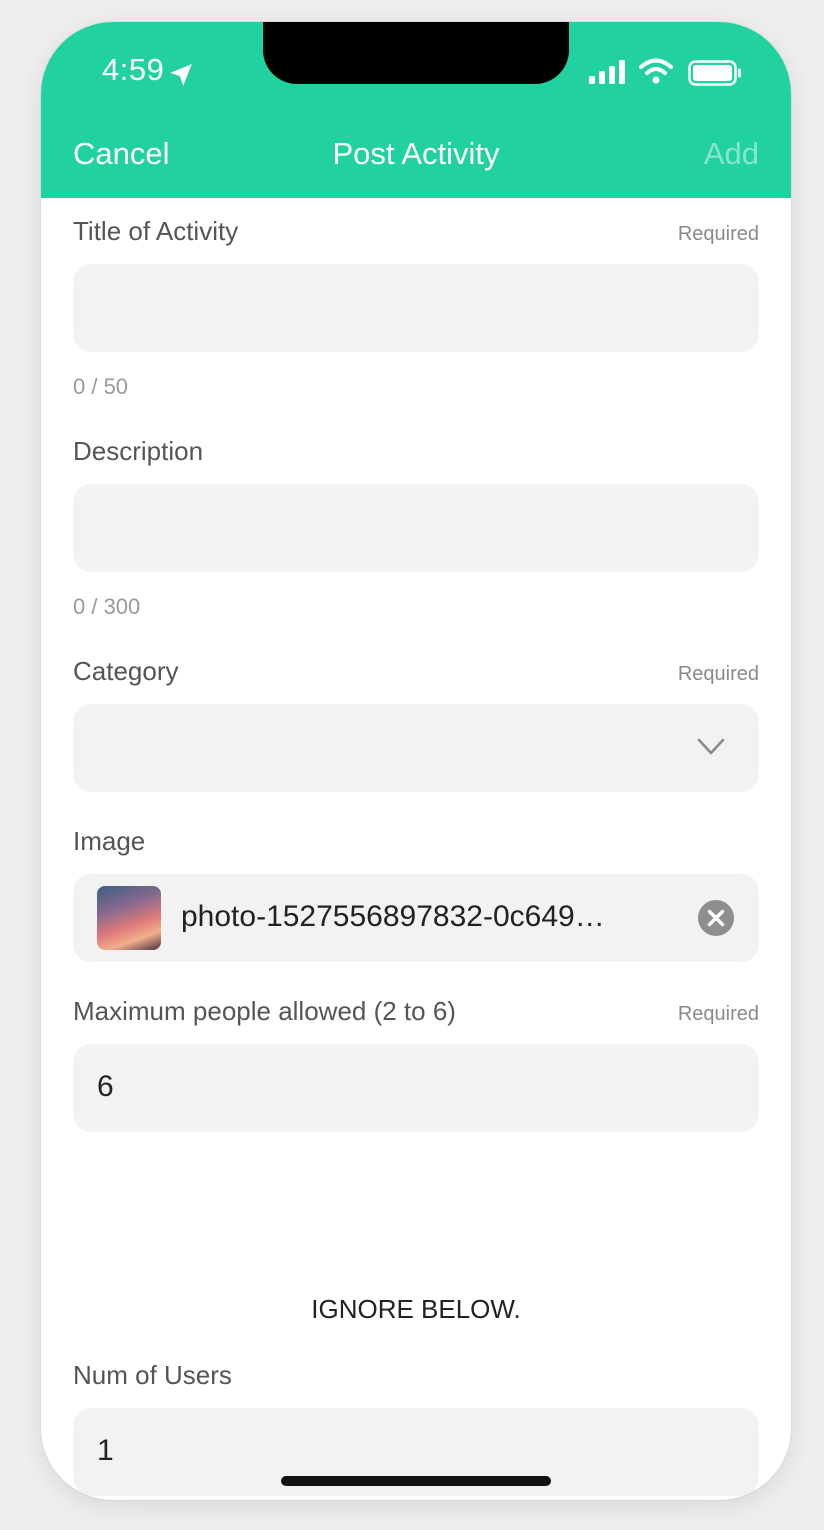  Describe the element at coordinates (105, 1451) in the screenshot. I see `num-users-value: 1` at that location.